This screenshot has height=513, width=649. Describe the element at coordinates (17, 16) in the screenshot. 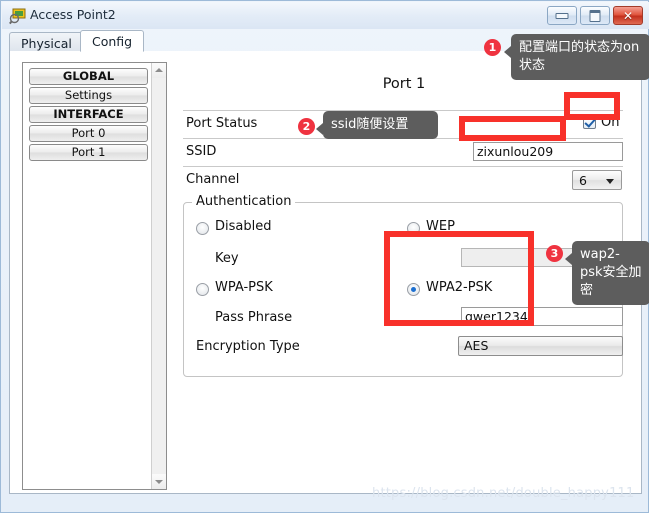

I see `access-point-icon` at that location.